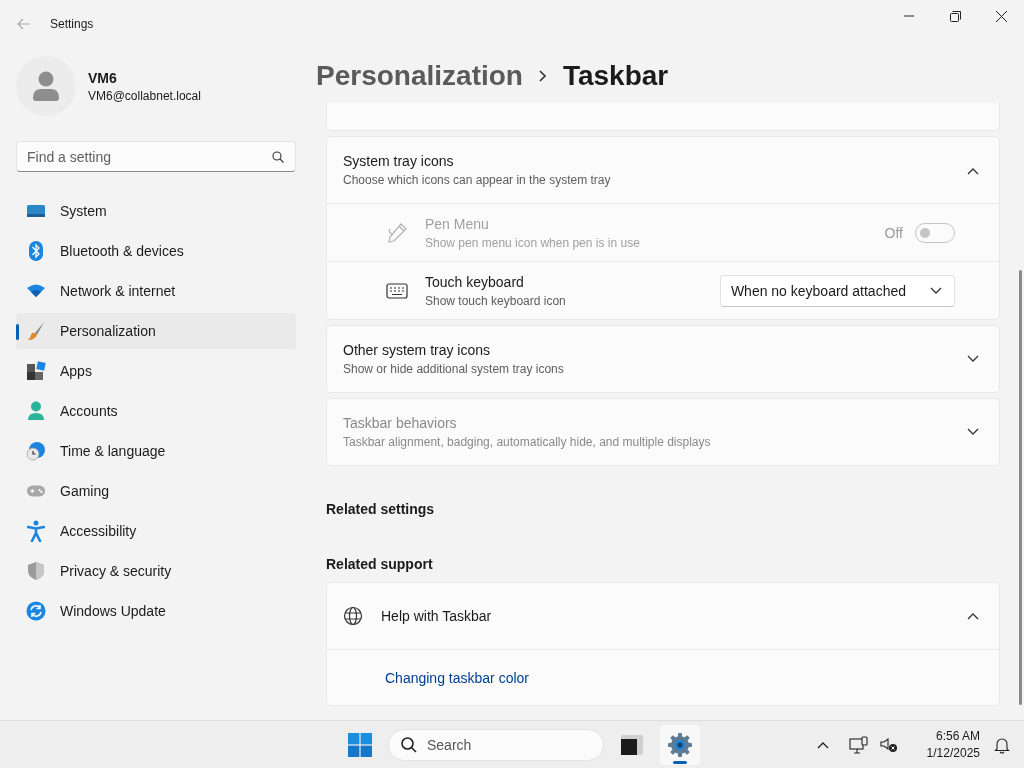 This screenshot has height=768, width=1024. I want to click on setting-title: Pen Menu, so click(457, 223).